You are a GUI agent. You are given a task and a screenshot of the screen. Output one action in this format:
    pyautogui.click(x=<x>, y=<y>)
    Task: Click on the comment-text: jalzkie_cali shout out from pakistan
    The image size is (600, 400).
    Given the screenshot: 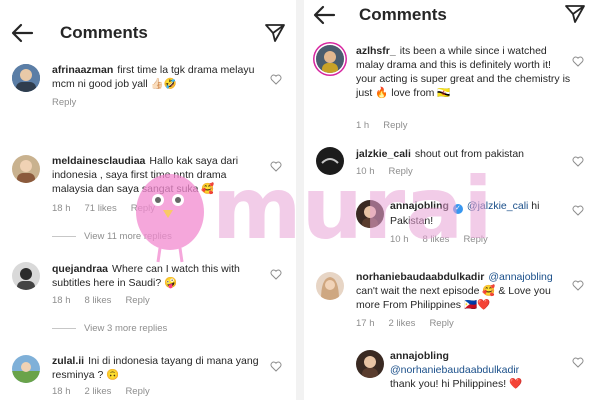 What is the action you would take?
    pyautogui.click(x=464, y=154)
    